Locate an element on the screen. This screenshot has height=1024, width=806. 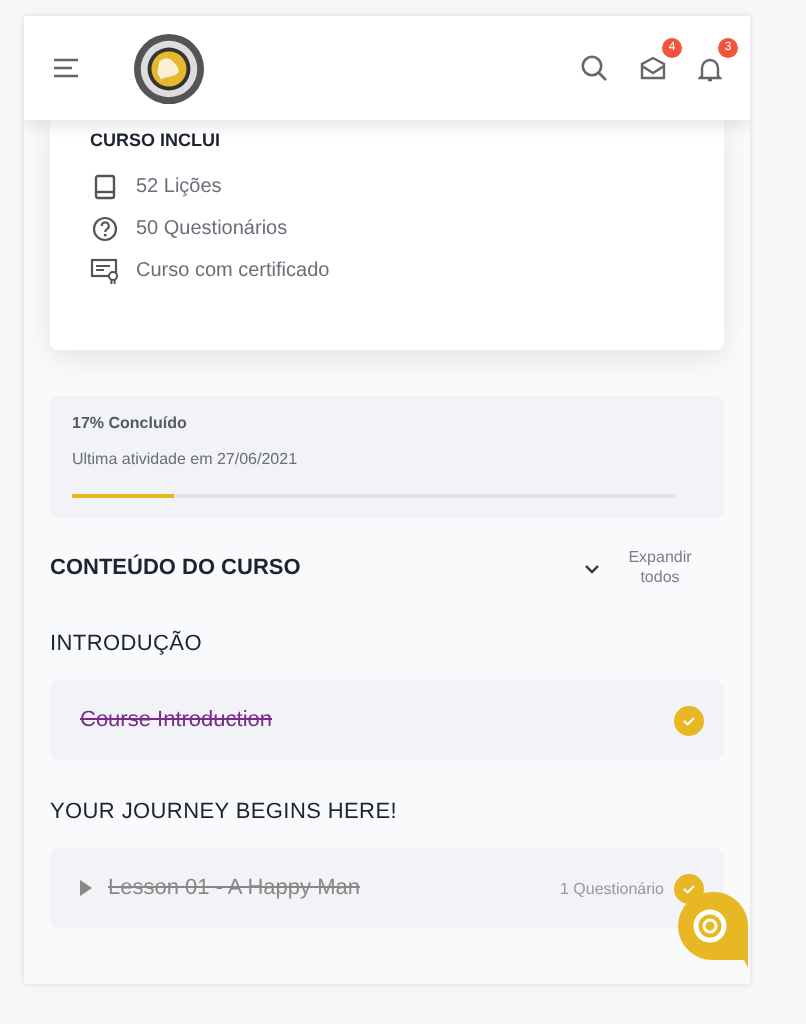
progress-label: 17% Concluído is located at coordinates (130, 423).